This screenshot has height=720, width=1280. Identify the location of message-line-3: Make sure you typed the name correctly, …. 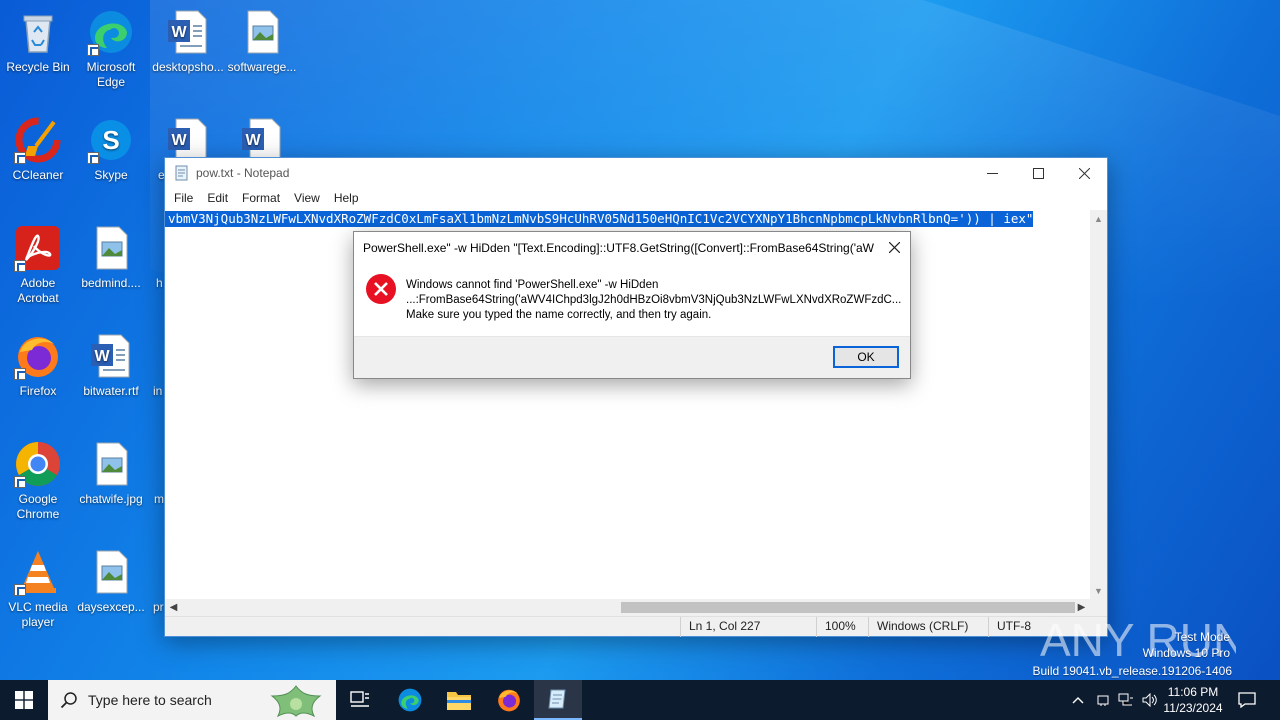
(559, 315).